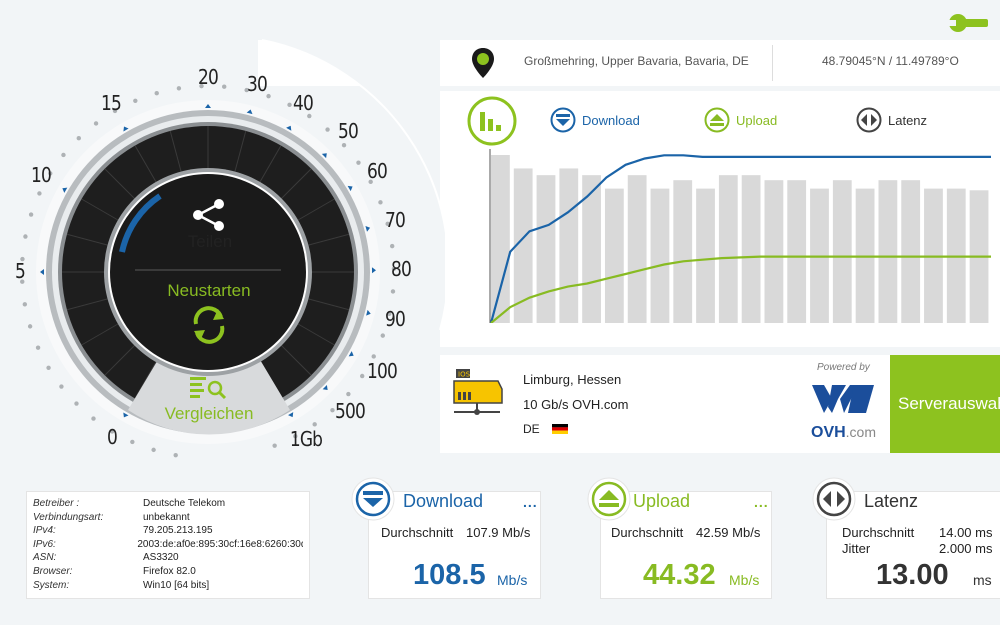  I want to click on location-coordinates: 48.79045°N / 11.49789°O, so click(890, 61).